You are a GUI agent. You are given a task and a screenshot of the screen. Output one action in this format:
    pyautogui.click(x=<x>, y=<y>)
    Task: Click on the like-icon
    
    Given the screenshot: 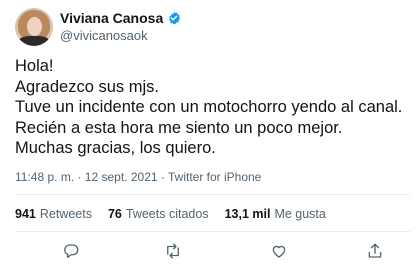 What is the action you would take?
    pyautogui.click(x=279, y=251)
    